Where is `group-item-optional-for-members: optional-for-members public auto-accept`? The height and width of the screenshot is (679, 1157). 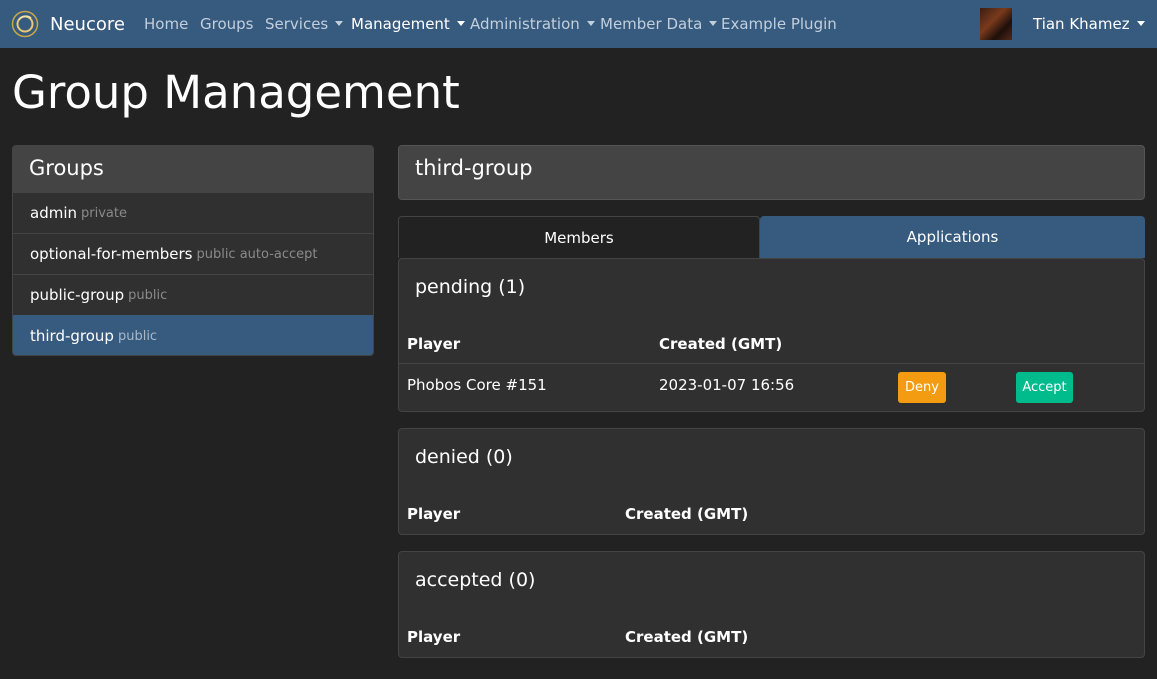 group-item-optional-for-members: optional-for-members public auto-accept is located at coordinates (193, 253).